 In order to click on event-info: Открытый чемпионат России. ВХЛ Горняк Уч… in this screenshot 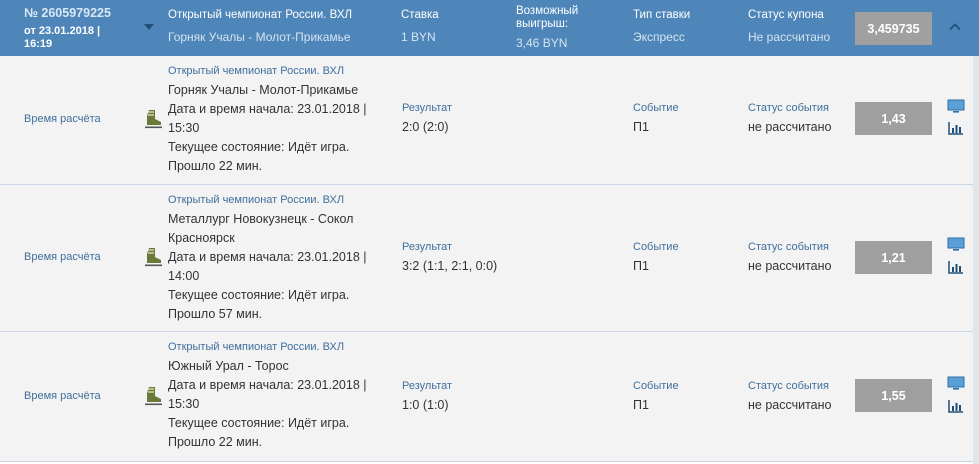, I will do `click(278, 120)`.